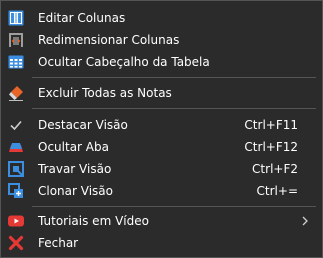 The image size is (323, 258). Describe the element at coordinates (75, 169) in the screenshot. I see `menu-item-label: Travar Visão` at that location.